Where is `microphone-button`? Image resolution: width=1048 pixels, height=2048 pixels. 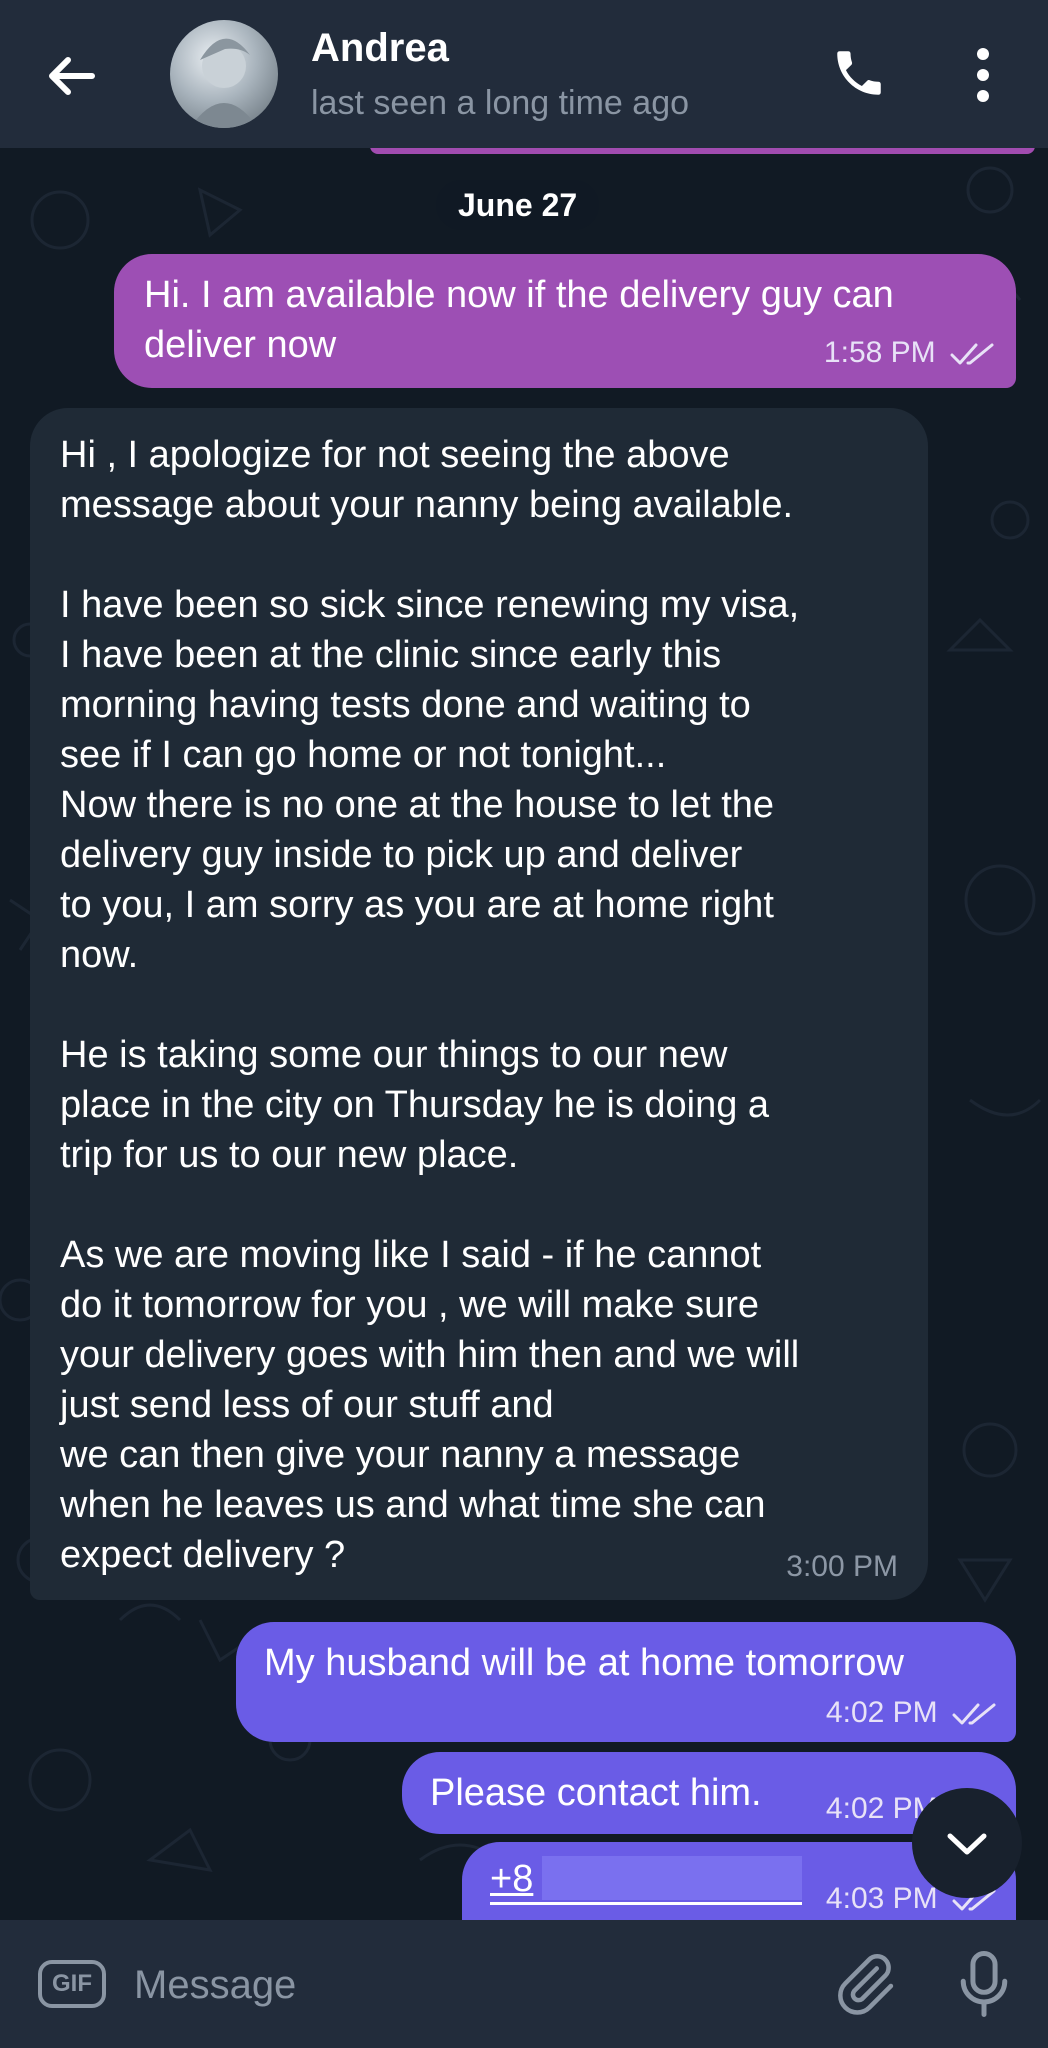
microphone-button is located at coordinates (984, 1984).